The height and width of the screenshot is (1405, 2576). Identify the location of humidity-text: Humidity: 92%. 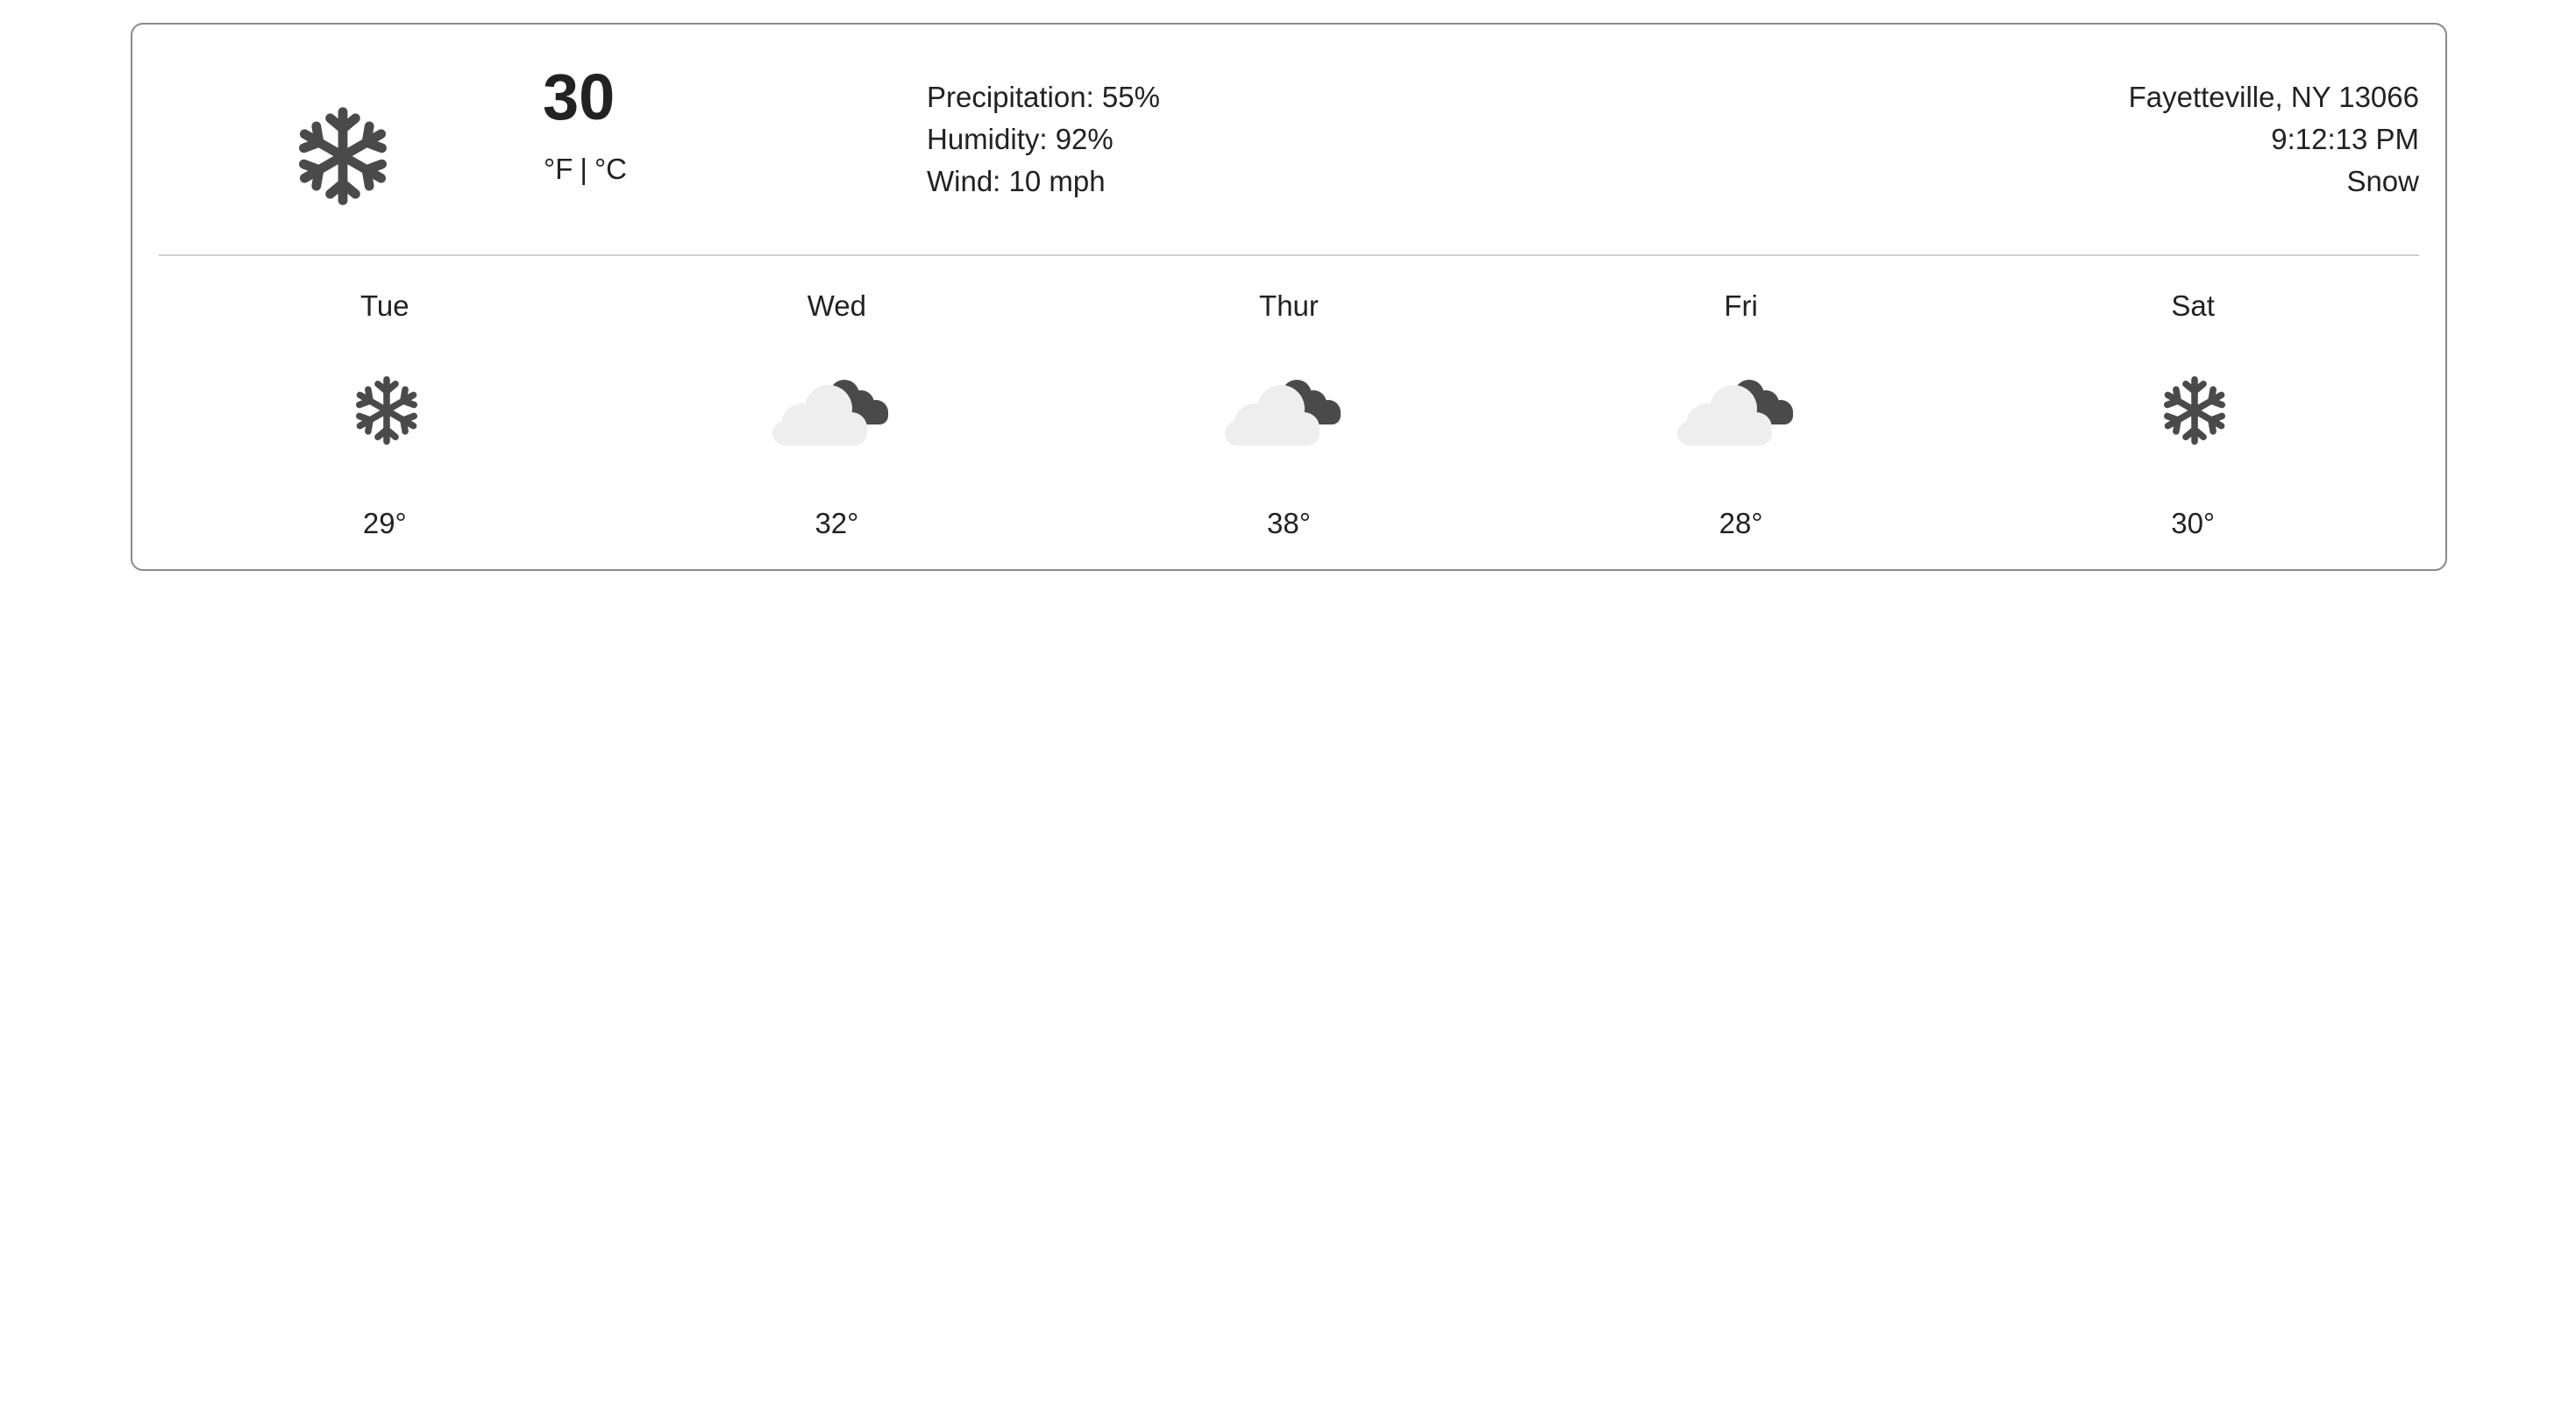
(1020, 139).